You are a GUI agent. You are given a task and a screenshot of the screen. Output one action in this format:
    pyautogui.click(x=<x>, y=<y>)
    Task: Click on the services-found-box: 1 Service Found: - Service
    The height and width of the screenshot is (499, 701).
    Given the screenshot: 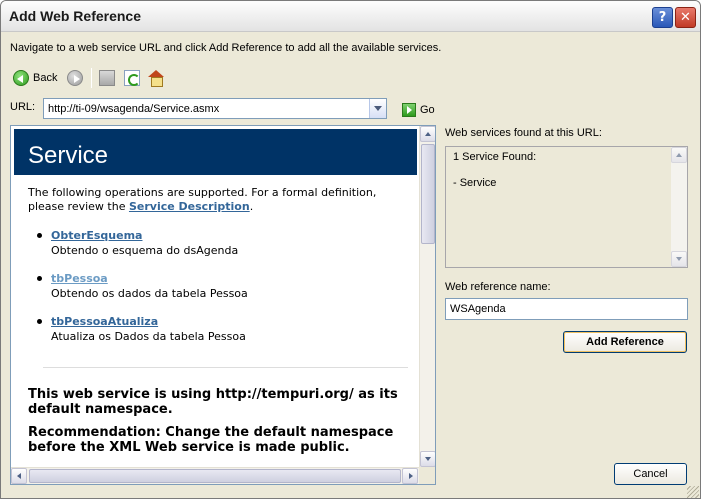 What is the action you would take?
    pyautogui.click(x=566, y=207)
    